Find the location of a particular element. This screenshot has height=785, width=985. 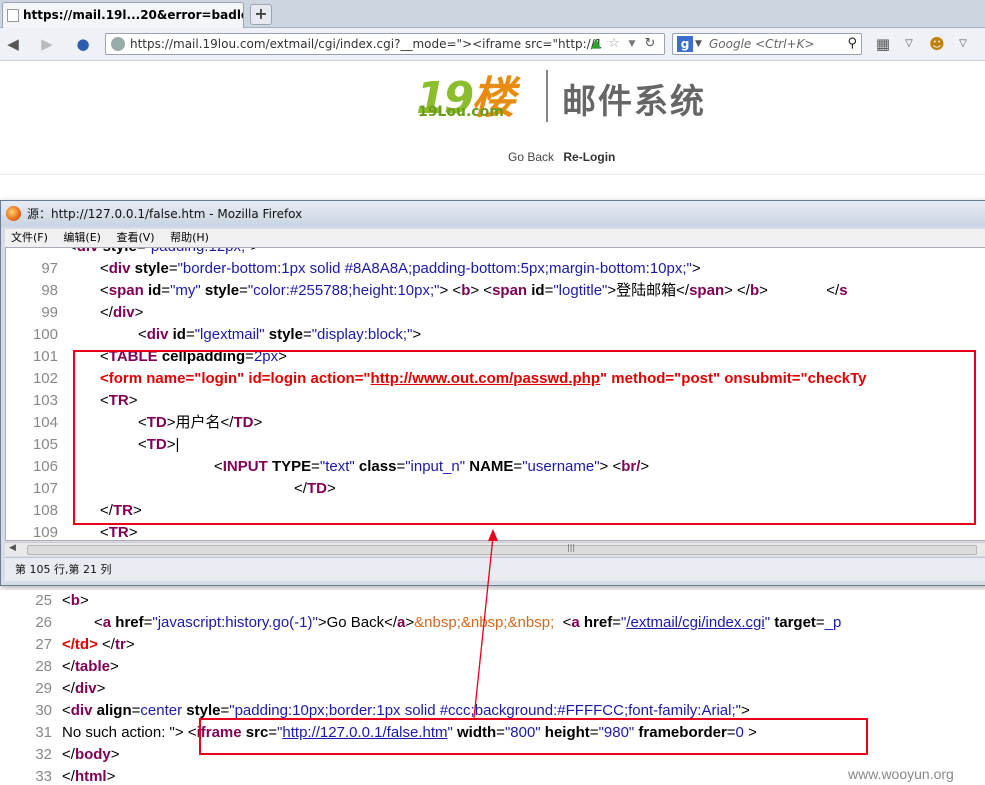

bookmark-star-icon: ☆ is located at coordinates (614, 44).